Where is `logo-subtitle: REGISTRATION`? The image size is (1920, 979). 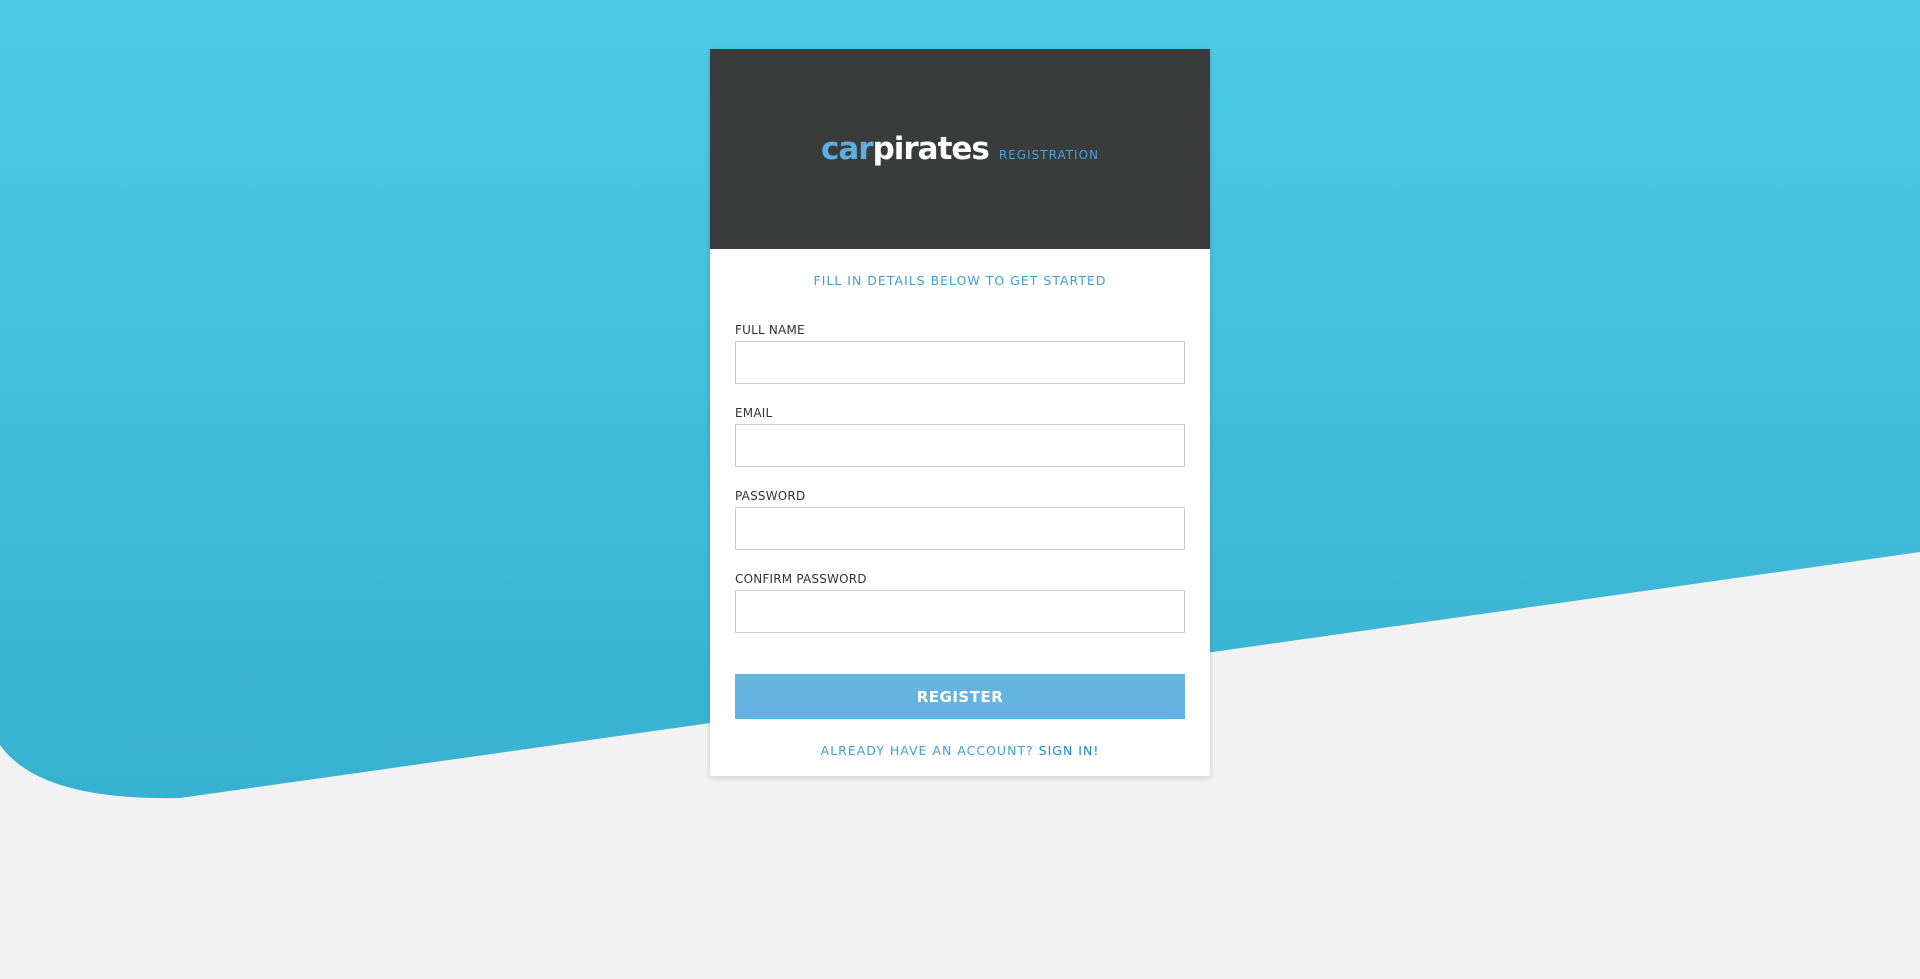
logo-subtitle: REGISTRATION is located at coordinates (1049, 155).